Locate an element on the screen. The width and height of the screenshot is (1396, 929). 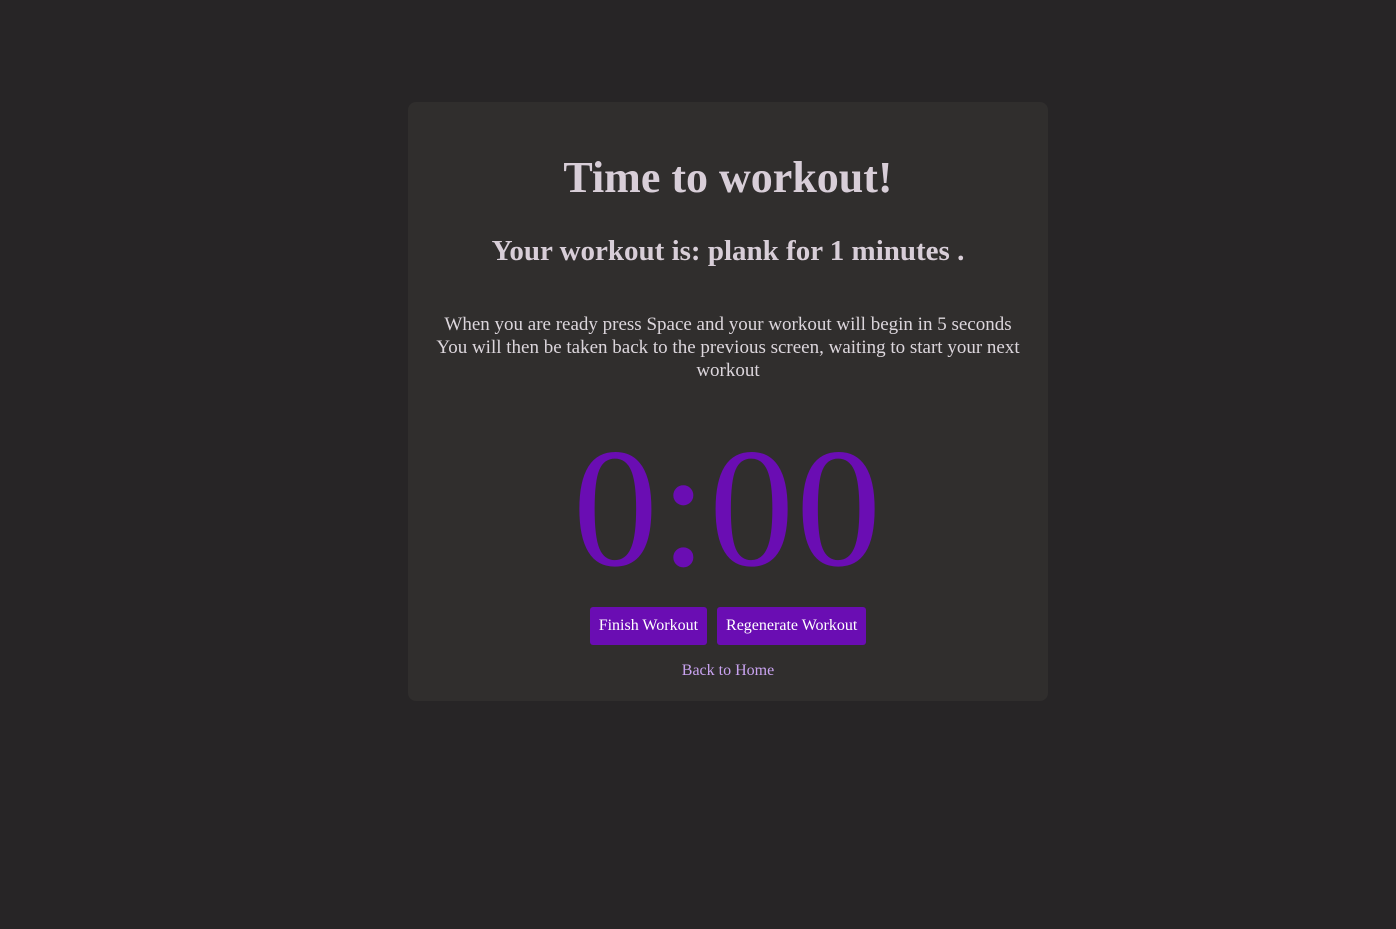
countdown-timer: 0:00 is located at coordinates (728, 508).